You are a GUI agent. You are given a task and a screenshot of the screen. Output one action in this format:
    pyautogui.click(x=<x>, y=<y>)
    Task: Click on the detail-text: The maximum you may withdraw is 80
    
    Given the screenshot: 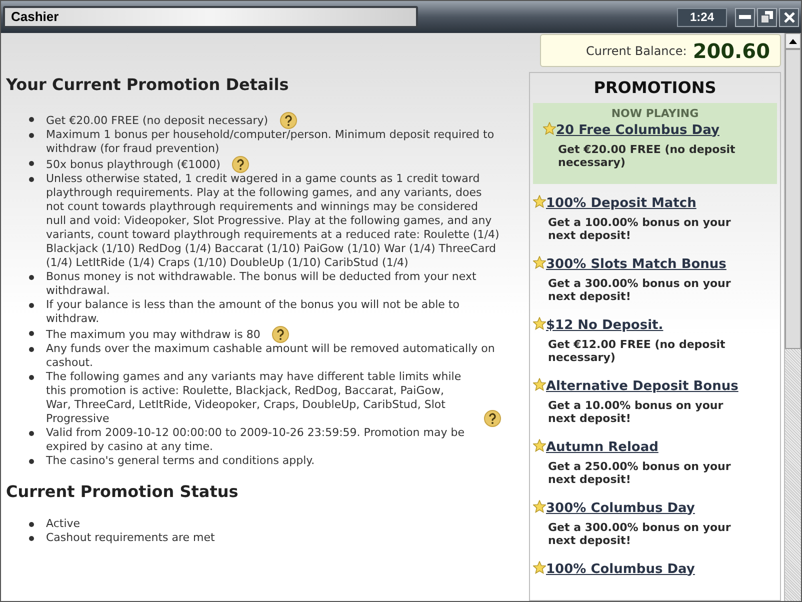 What is the action you would take?
    pyautogui.click(x=153, y=335)
    